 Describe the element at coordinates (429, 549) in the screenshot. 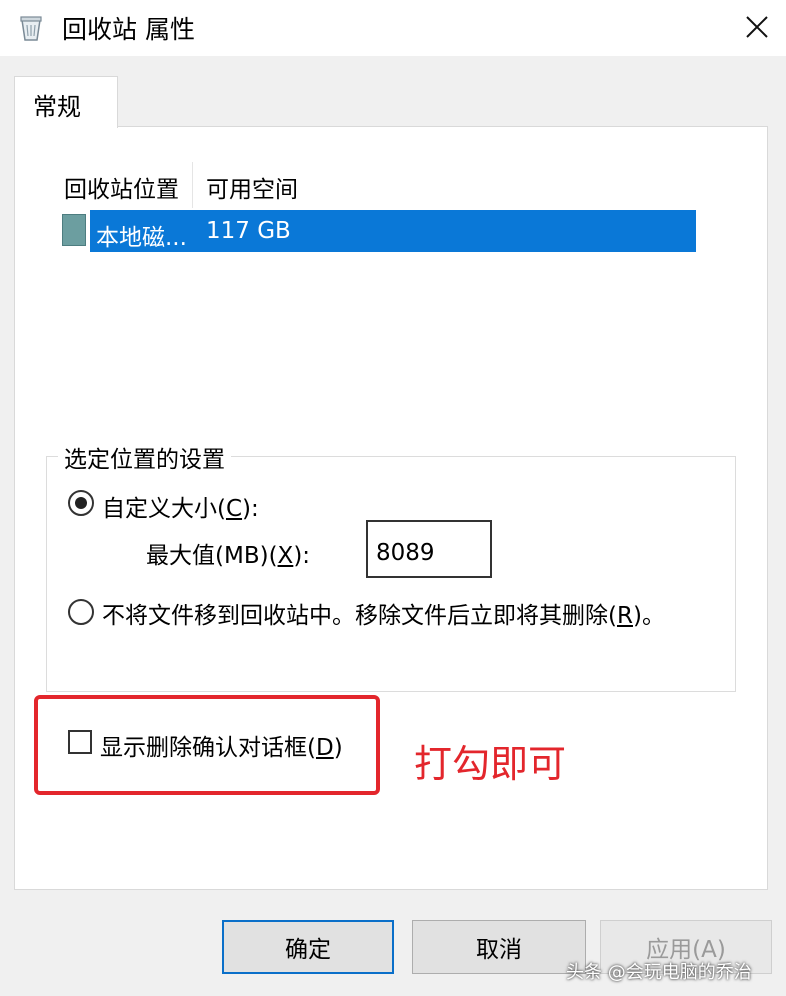

I see `max-size-input` at that location.